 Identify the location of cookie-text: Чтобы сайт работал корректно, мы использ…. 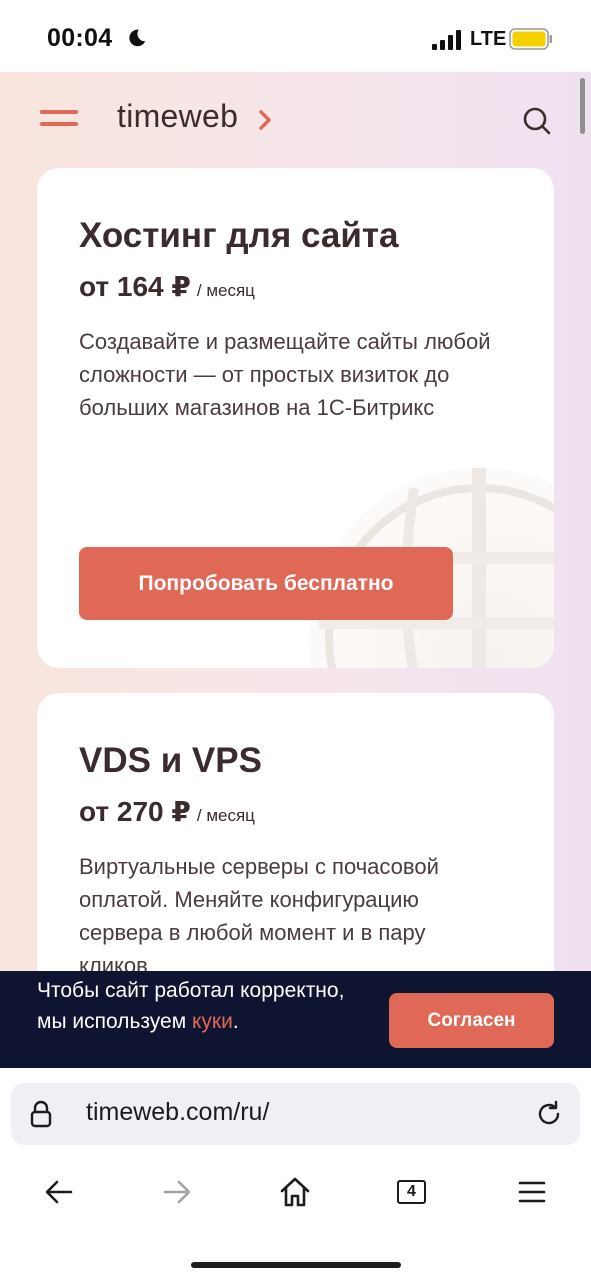
(197, 1006).